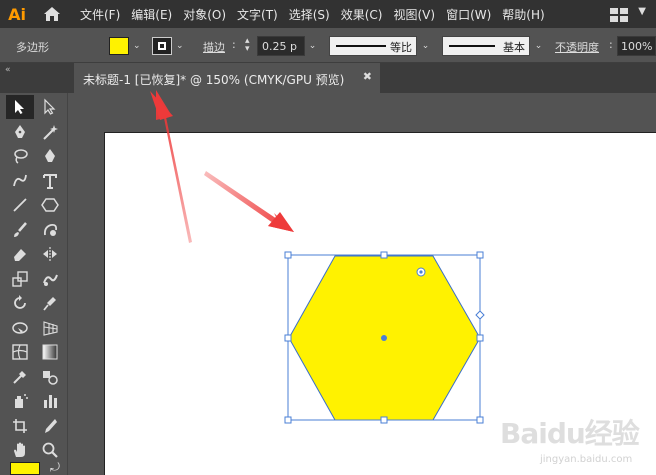 Image resolution: width=656 pixels, height=475 pixels. Describe the element at coordinates (50, 450) in the screenshot. I see `zoom-tool-icon` at that location.